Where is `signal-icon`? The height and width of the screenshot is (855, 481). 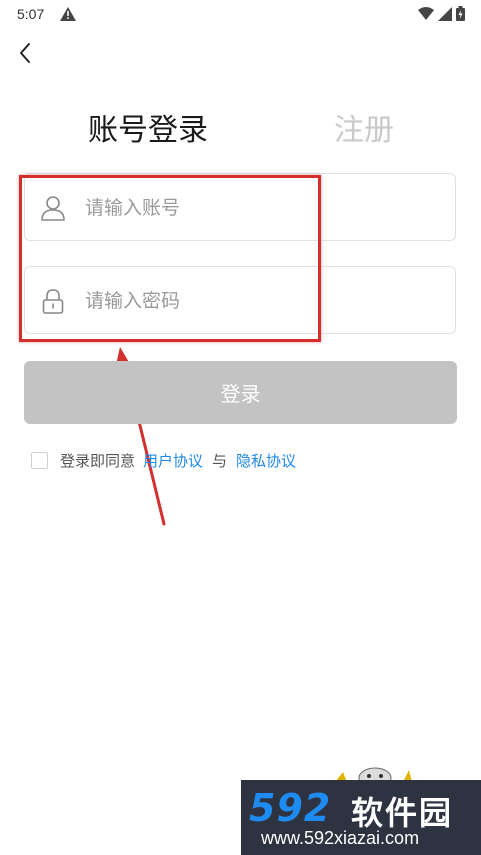
signal-icon is located at coordinates (445, 13).